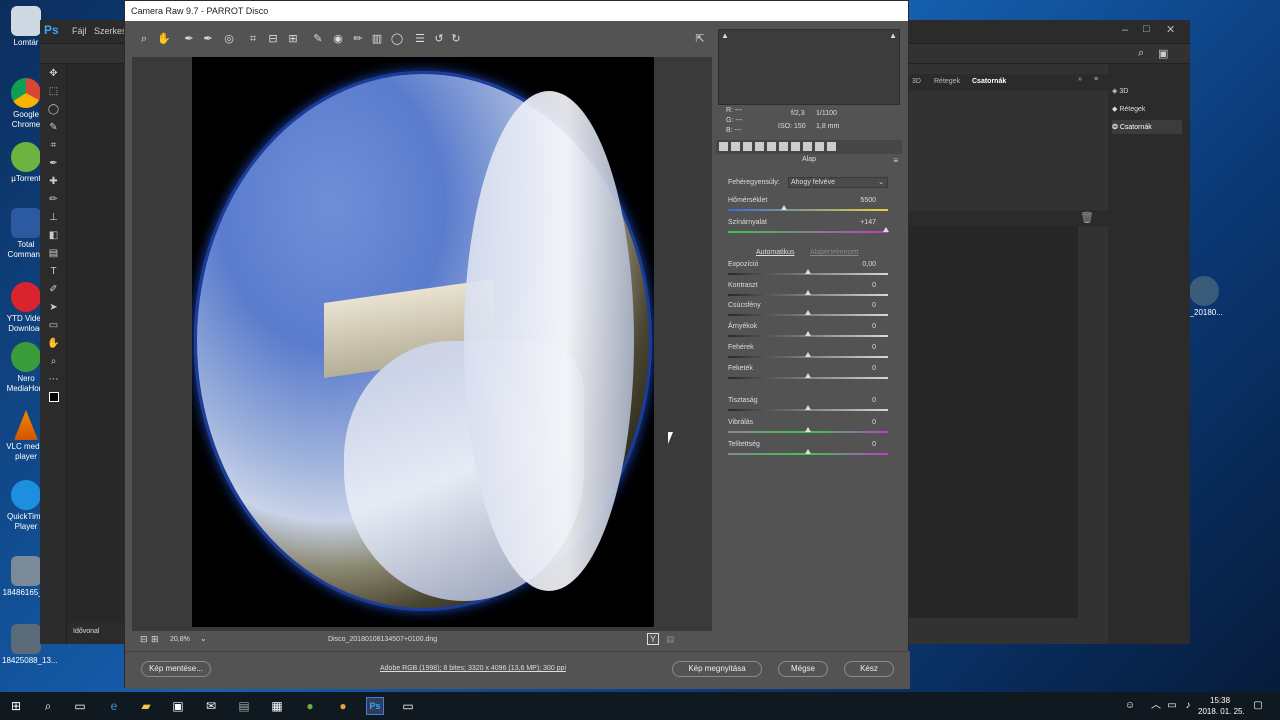  I want to click on side-item-3d: ◈ 3D, so click(1147, 91).